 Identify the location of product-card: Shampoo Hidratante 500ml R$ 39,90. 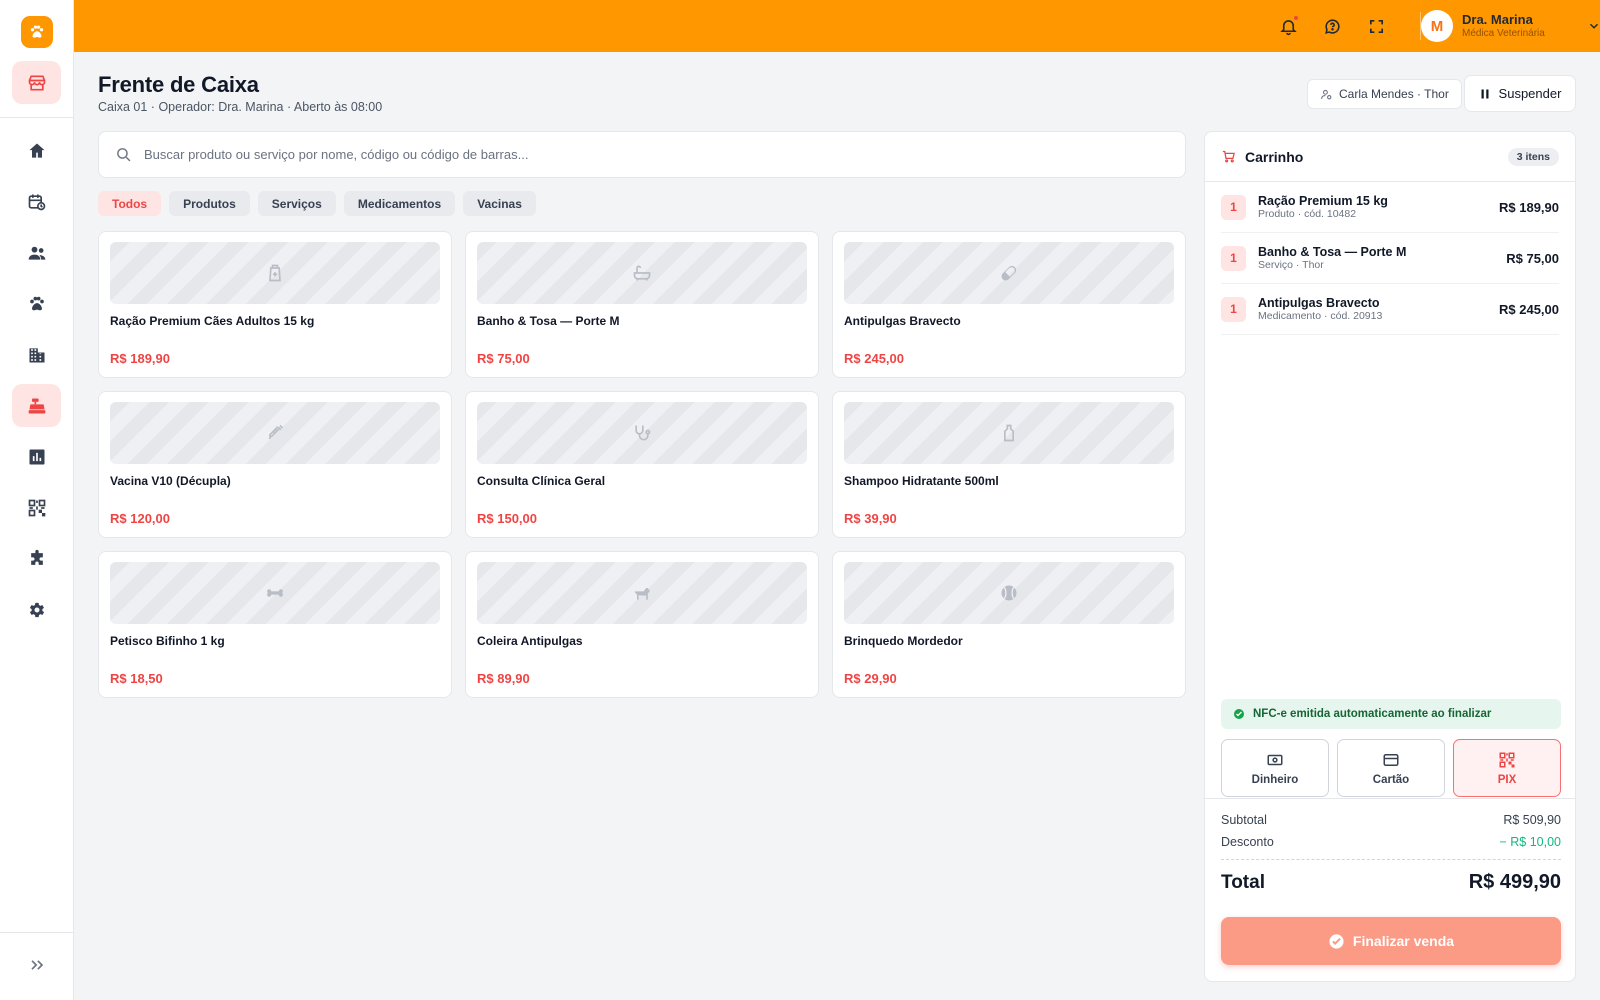
(1009, 464).